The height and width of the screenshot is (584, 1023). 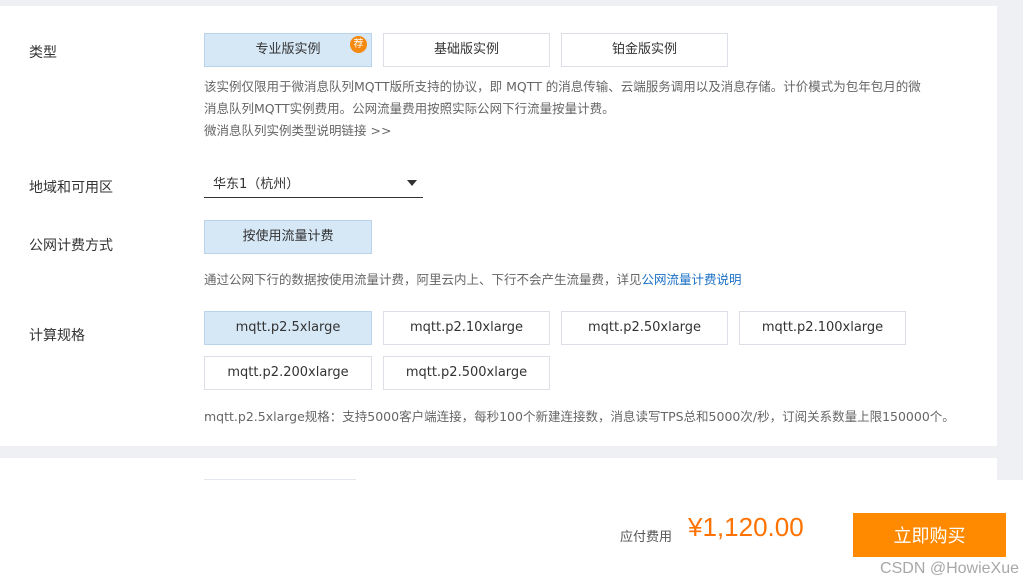 I want to click on buy-now-button: 立即购买, so click(x=929, y=535).